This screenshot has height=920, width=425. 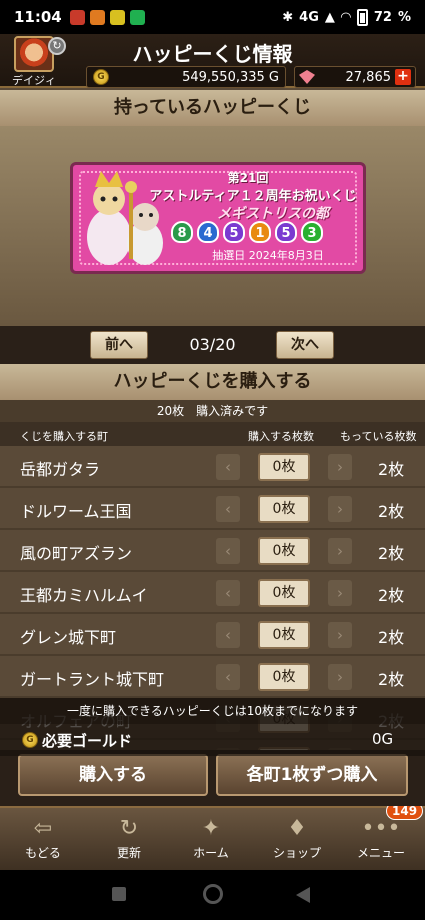 What do you see at coordinates (212, 711) in the screenshot?
I see `purchase-limit-notice: 一度に購入できるハッピーくじは10枚までになります` at bounding box center [212, 711].